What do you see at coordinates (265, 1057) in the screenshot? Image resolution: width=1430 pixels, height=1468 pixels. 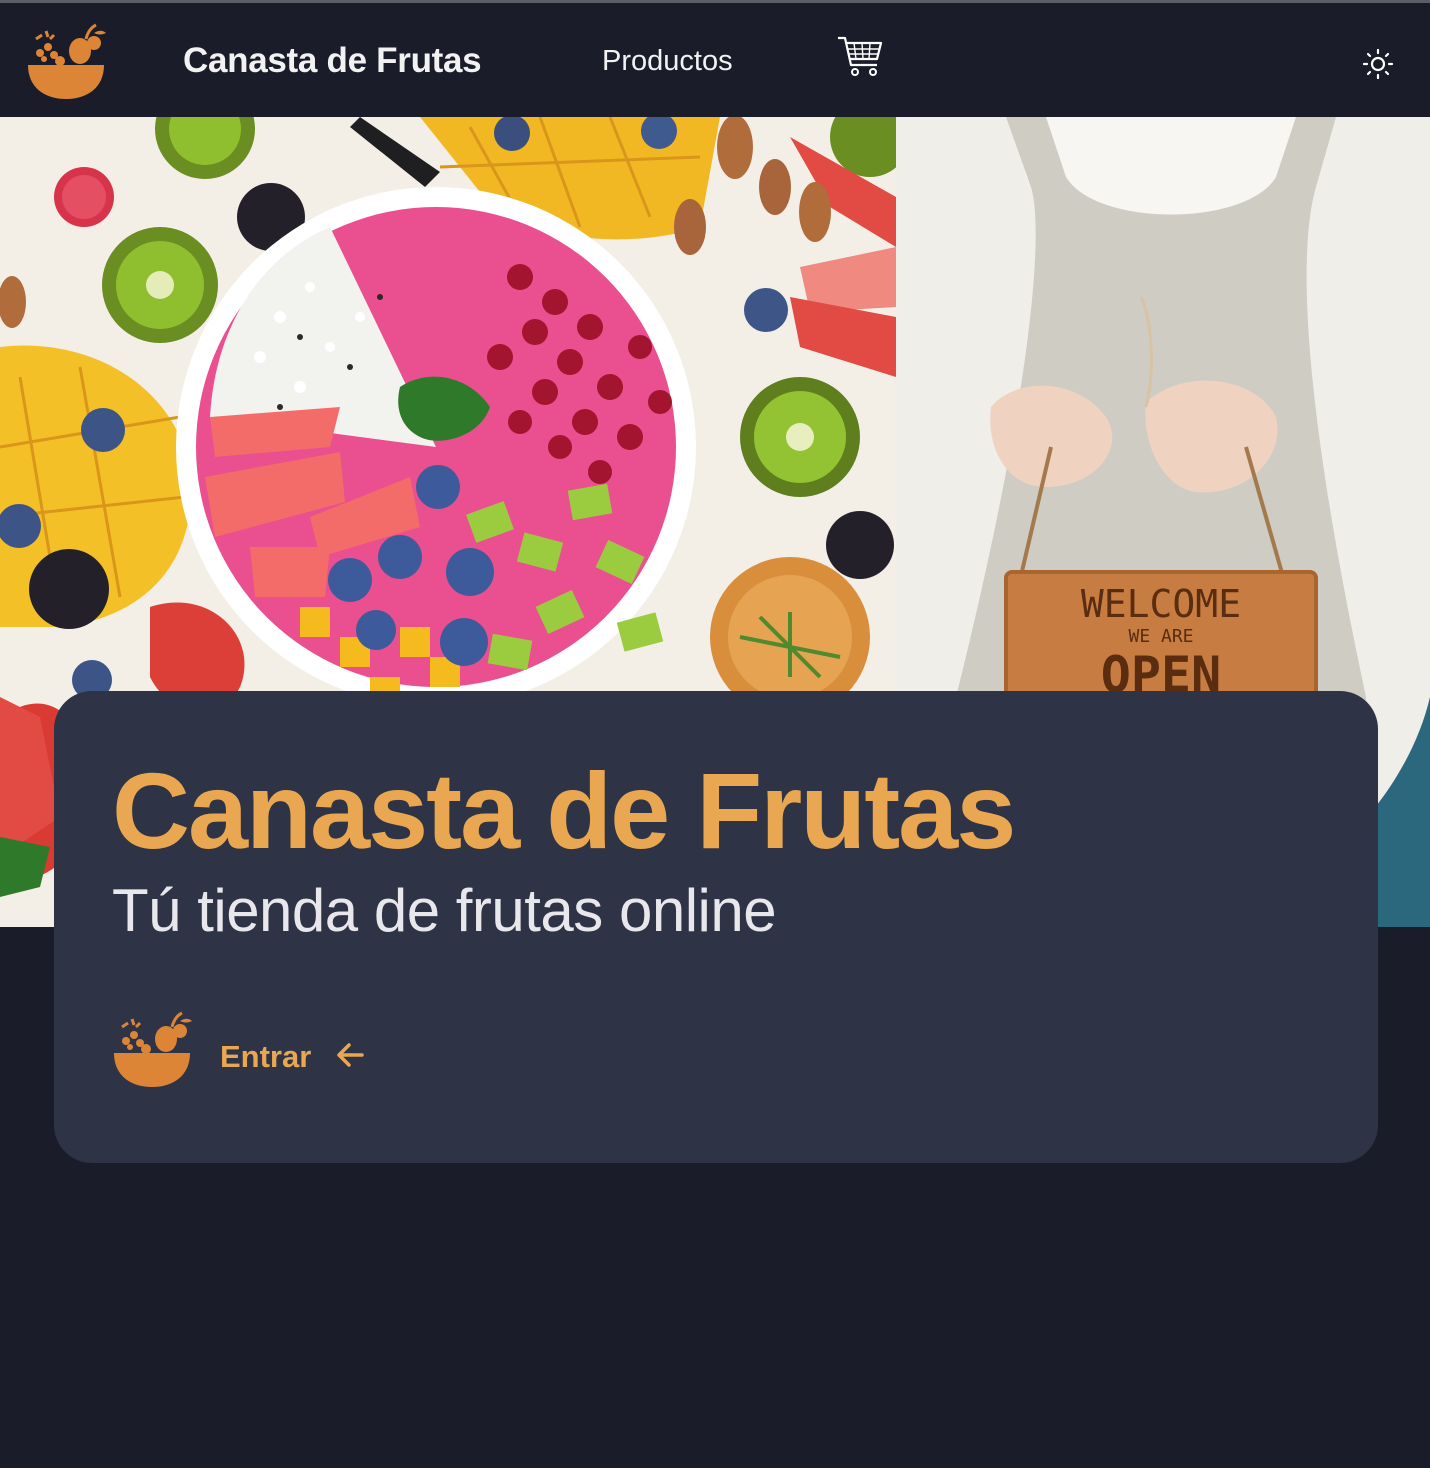 I see `enter-button-label: Entrar` at bounding box center [265, 1057].